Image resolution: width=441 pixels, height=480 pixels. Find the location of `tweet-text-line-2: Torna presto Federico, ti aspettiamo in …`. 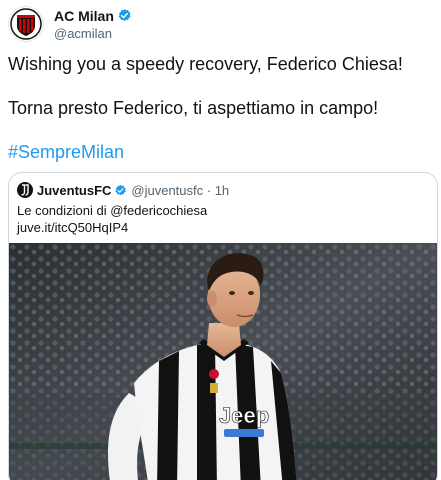

tweet-text-line-2: Torna presto Federico, ti aspettiamo in … is located at coordinates (193, 108).